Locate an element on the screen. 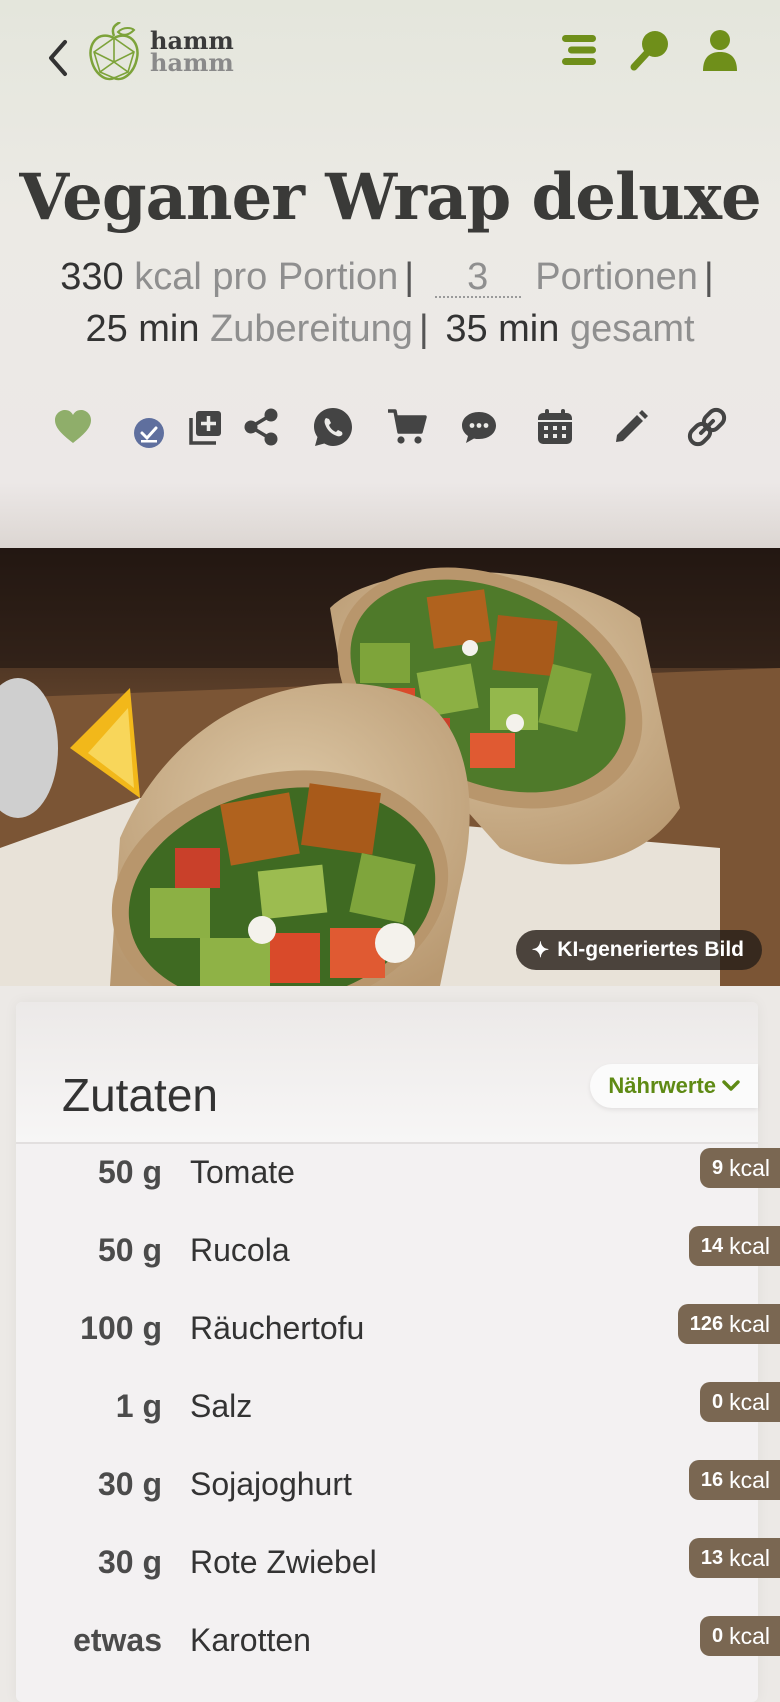 This screenshot has height=1702, width=780. ai-badge-label: KI-generiertes Bild is located at coordinates (650, 949).